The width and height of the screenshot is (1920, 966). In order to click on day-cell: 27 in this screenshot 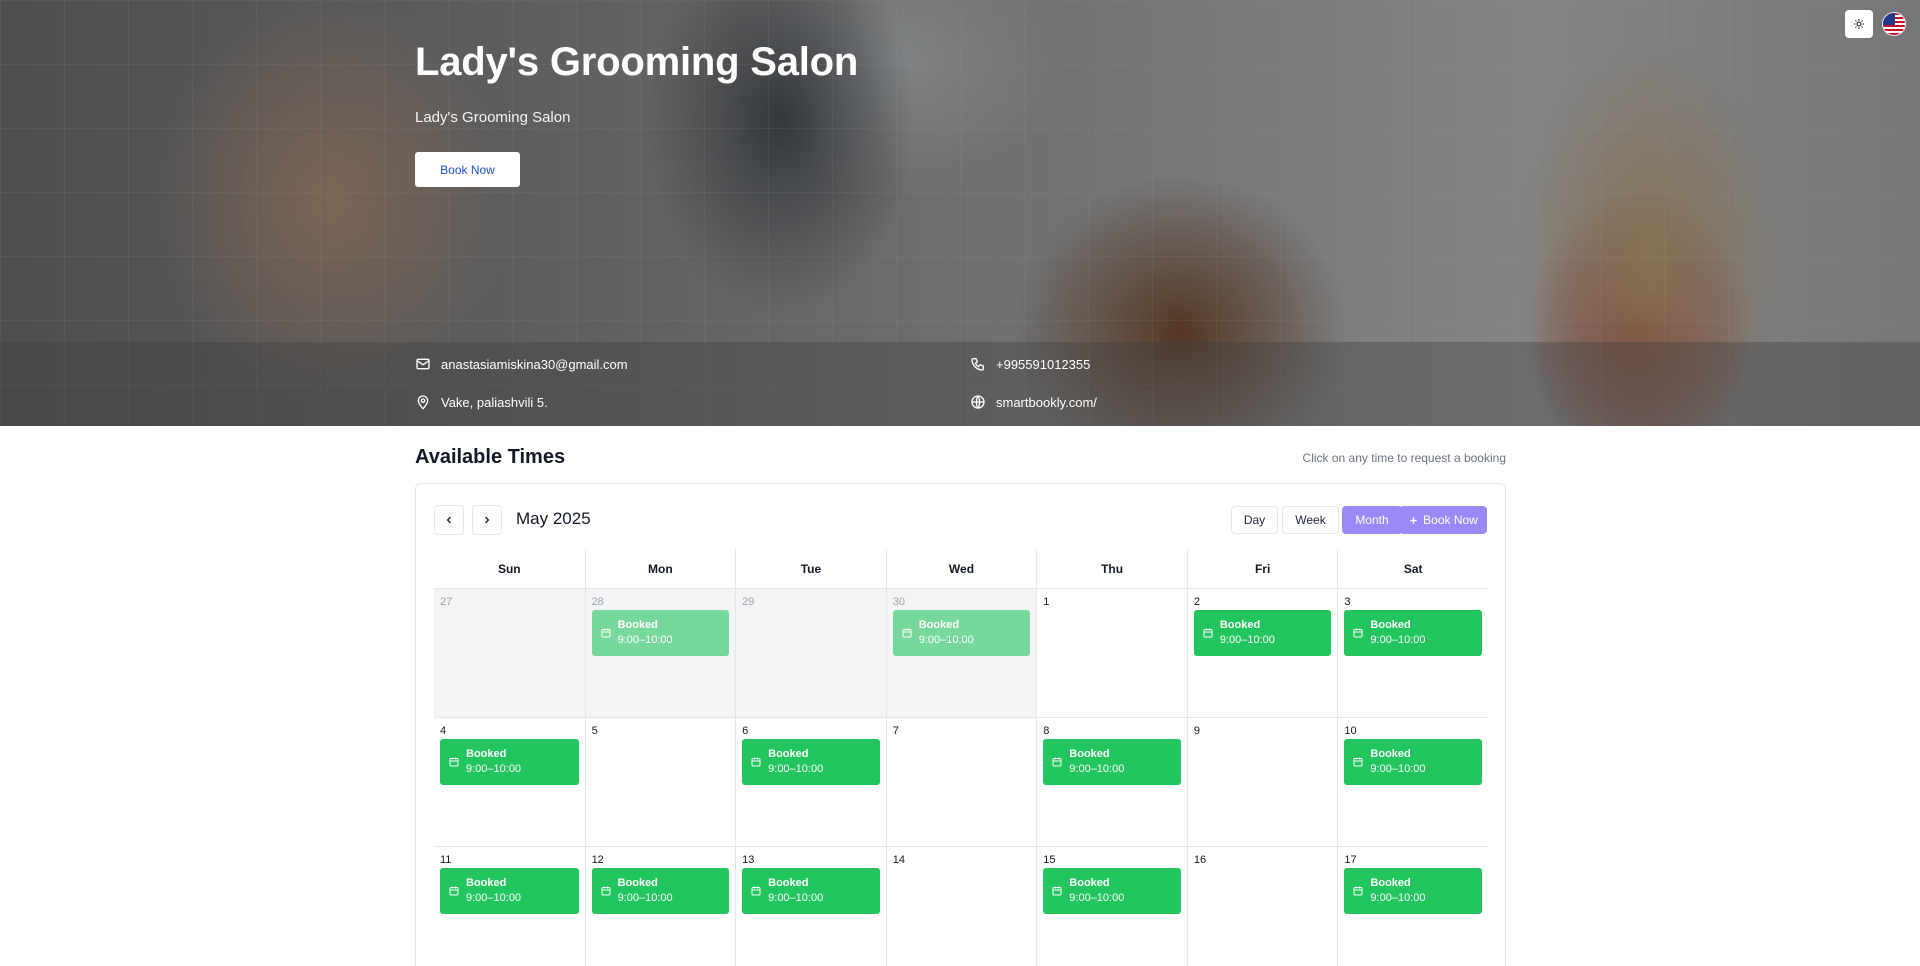, I will do `click(509, 653)`.